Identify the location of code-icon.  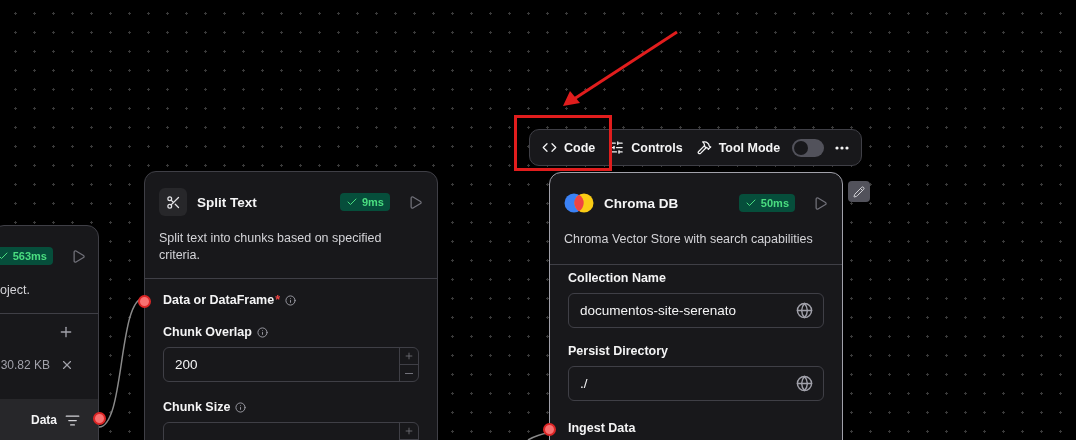
(549, 147).